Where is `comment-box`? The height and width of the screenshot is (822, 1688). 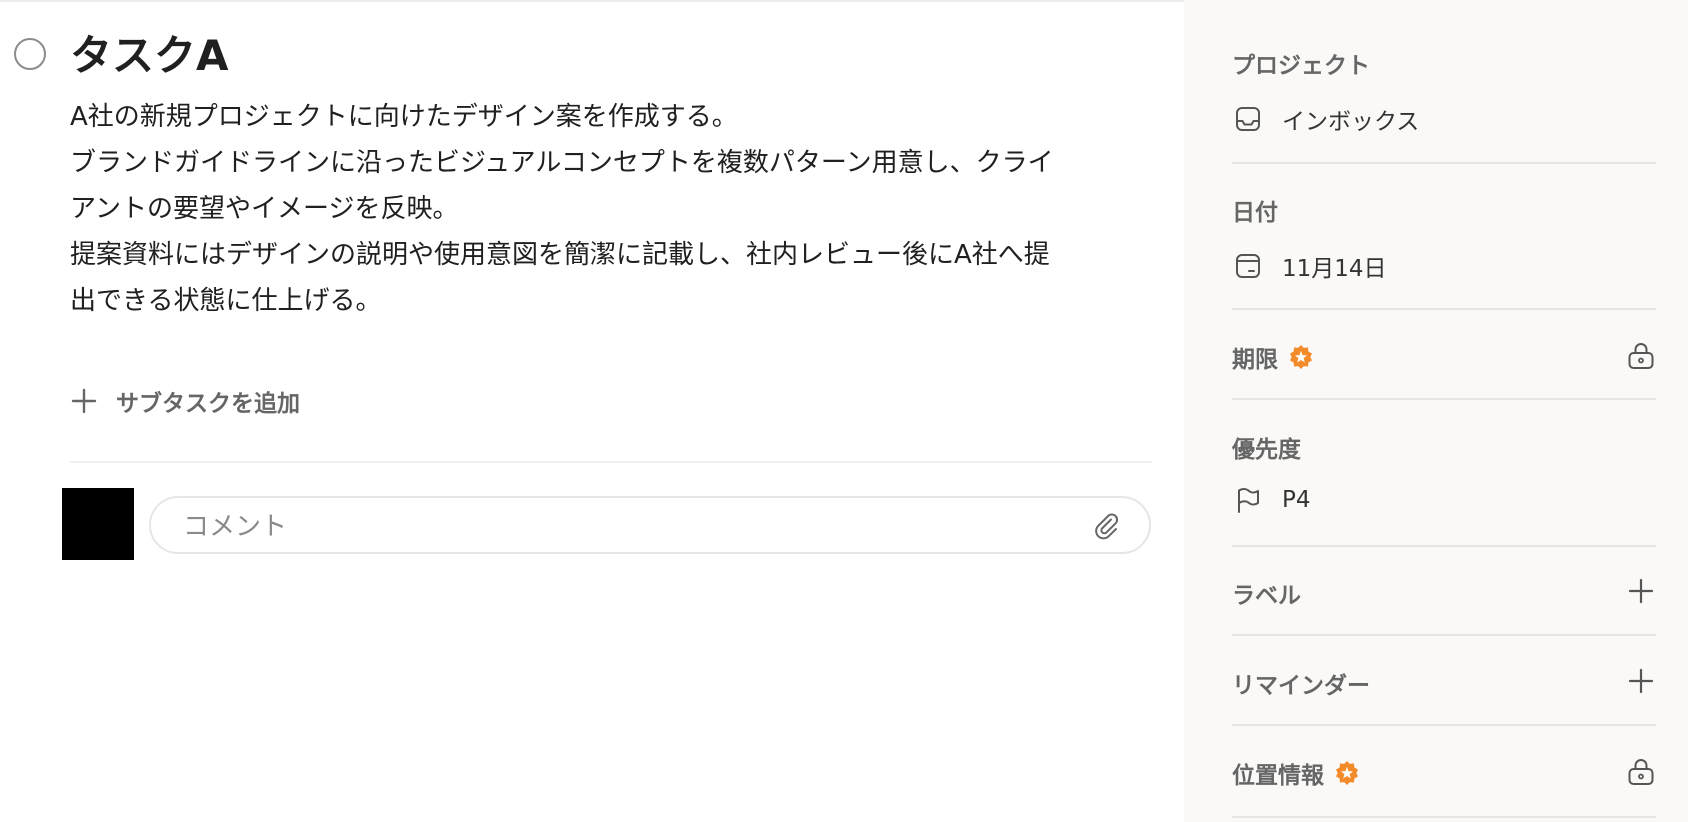 comment-box is located at coordinates (650, 525).